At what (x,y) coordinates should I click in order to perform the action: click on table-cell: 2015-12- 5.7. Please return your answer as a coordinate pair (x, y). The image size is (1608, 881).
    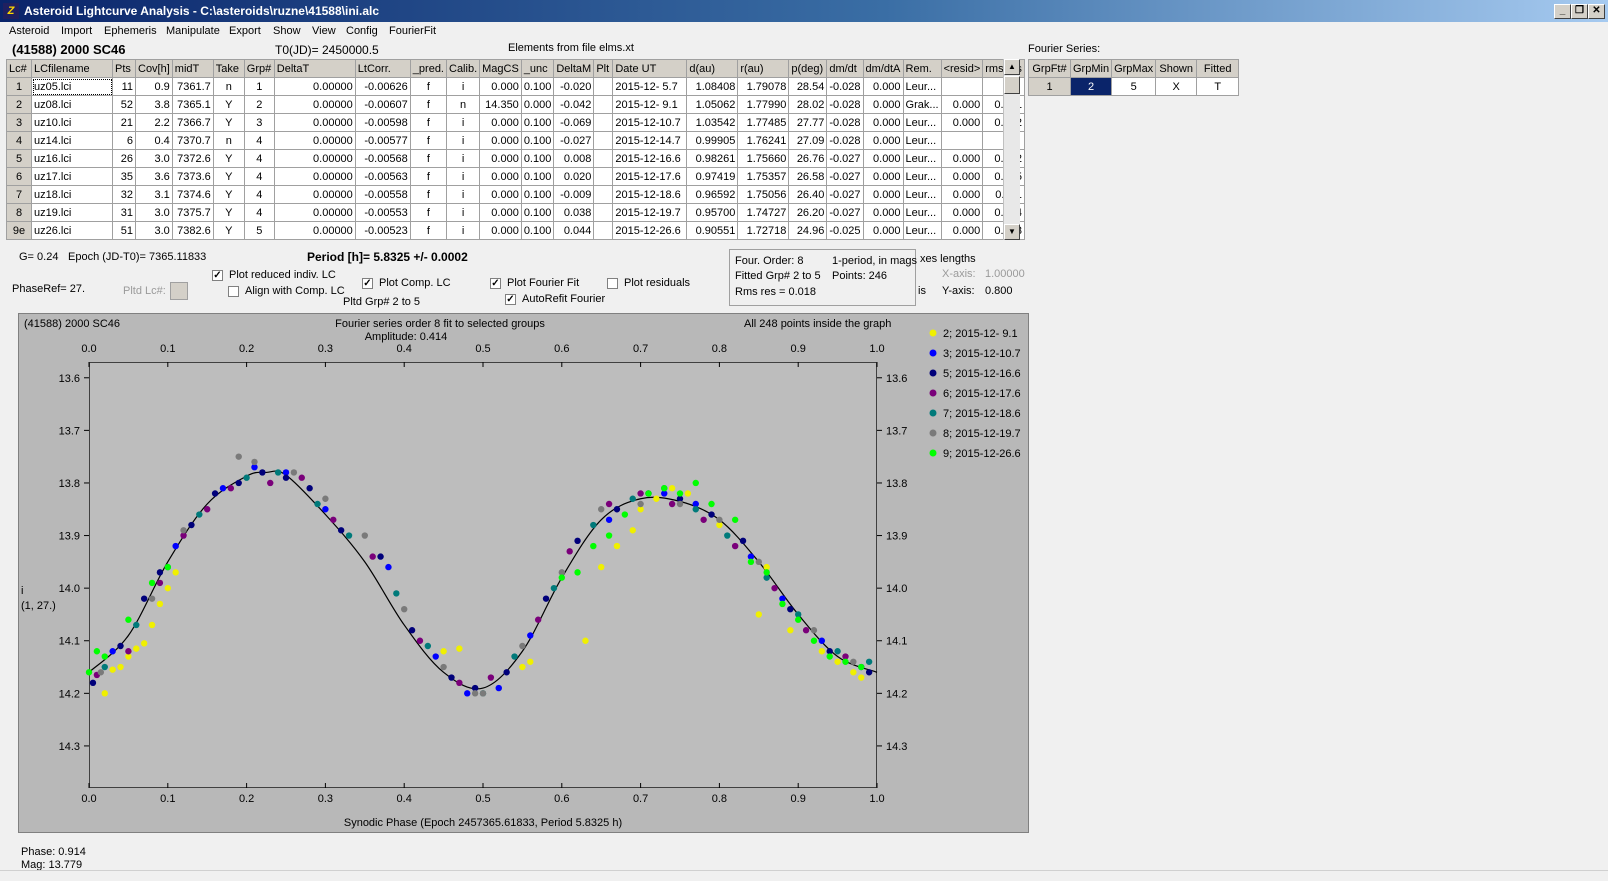
    Looking at the image, I should click on (650, 86).